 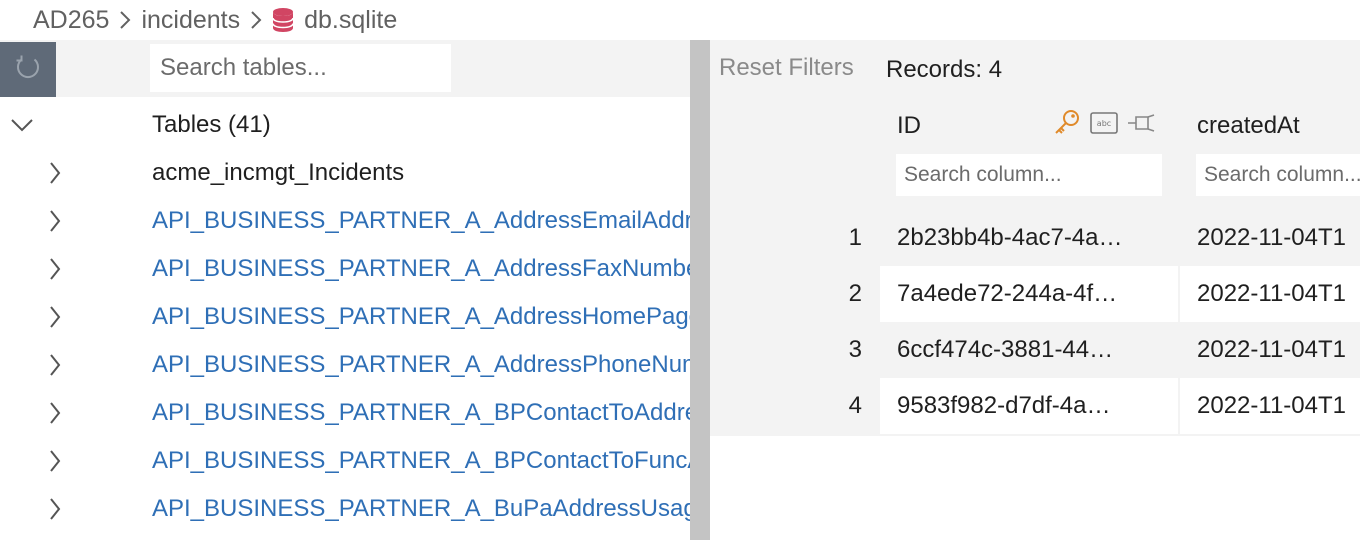 I want to click on column-search-createdat-input, so click(x=1278, y=175).